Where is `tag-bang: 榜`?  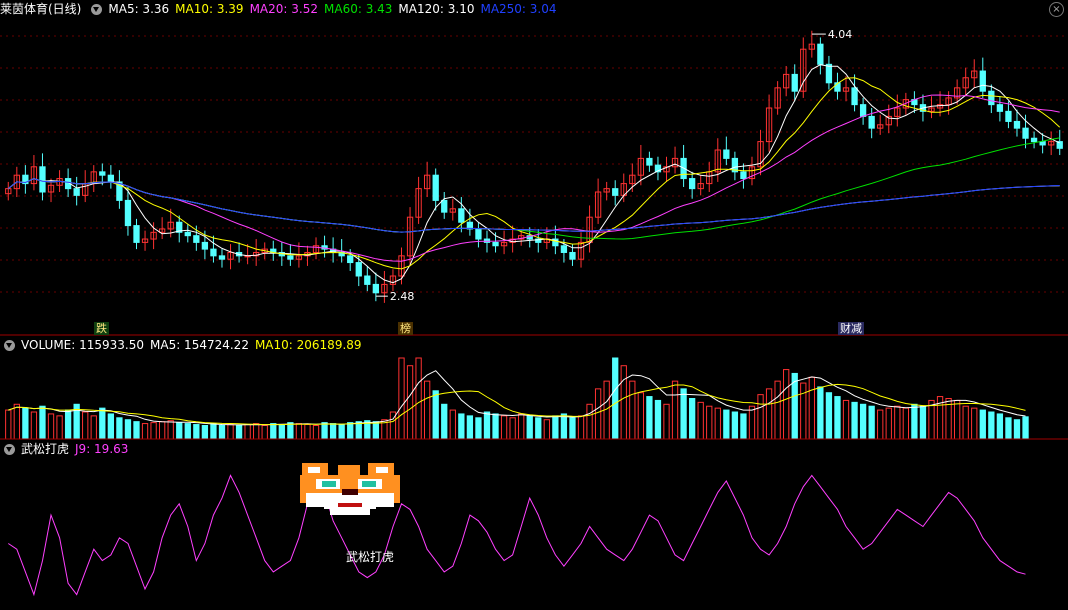
tag-bang: 榜 is located at coordinates (405, 328).